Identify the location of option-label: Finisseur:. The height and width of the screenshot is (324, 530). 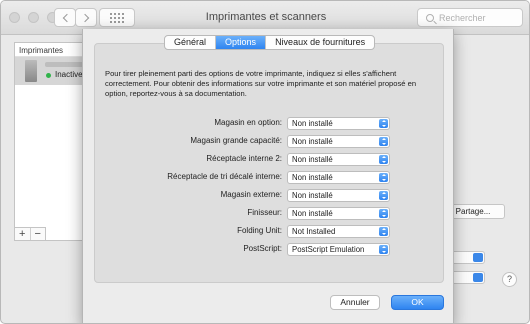
(264, 212).